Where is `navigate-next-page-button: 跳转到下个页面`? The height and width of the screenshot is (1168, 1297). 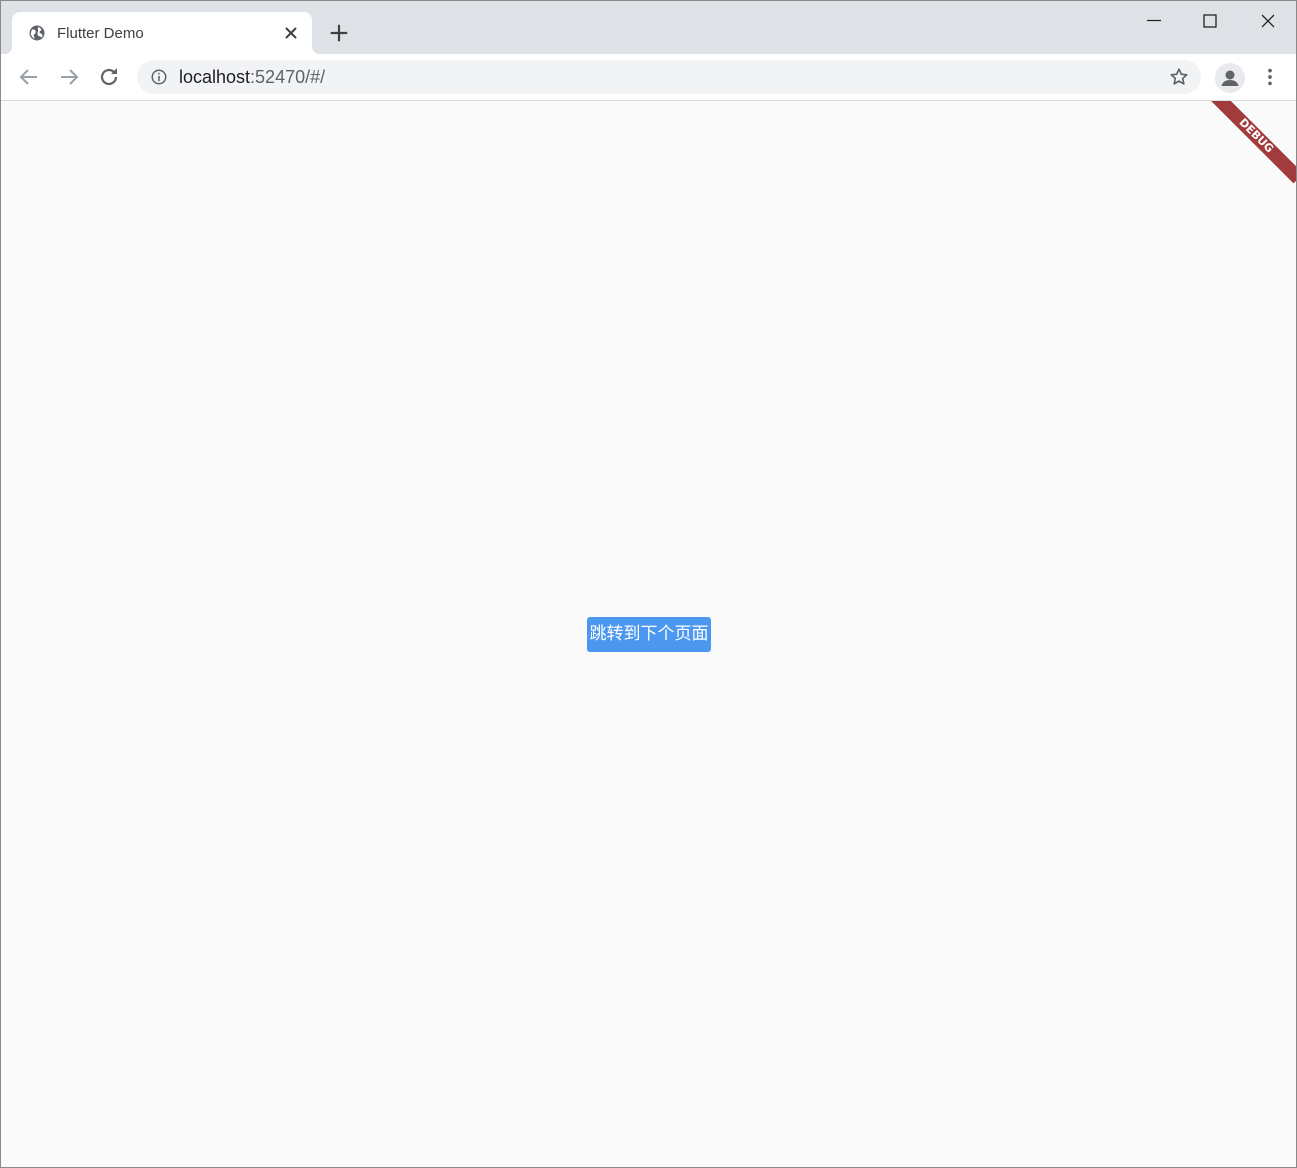
navigate-next-page-button: 跳转到下个页面 is located at coordinates (649, 634).